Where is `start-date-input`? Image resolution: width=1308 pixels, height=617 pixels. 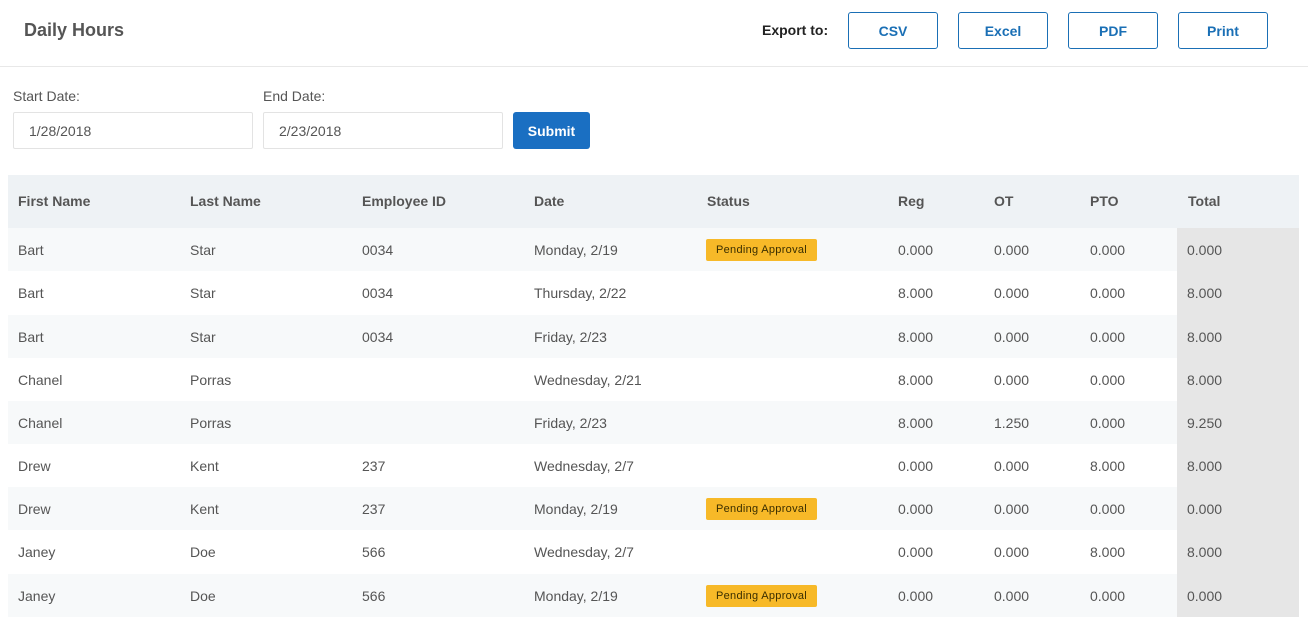
start-date-input is located at coordinates (133, 130).